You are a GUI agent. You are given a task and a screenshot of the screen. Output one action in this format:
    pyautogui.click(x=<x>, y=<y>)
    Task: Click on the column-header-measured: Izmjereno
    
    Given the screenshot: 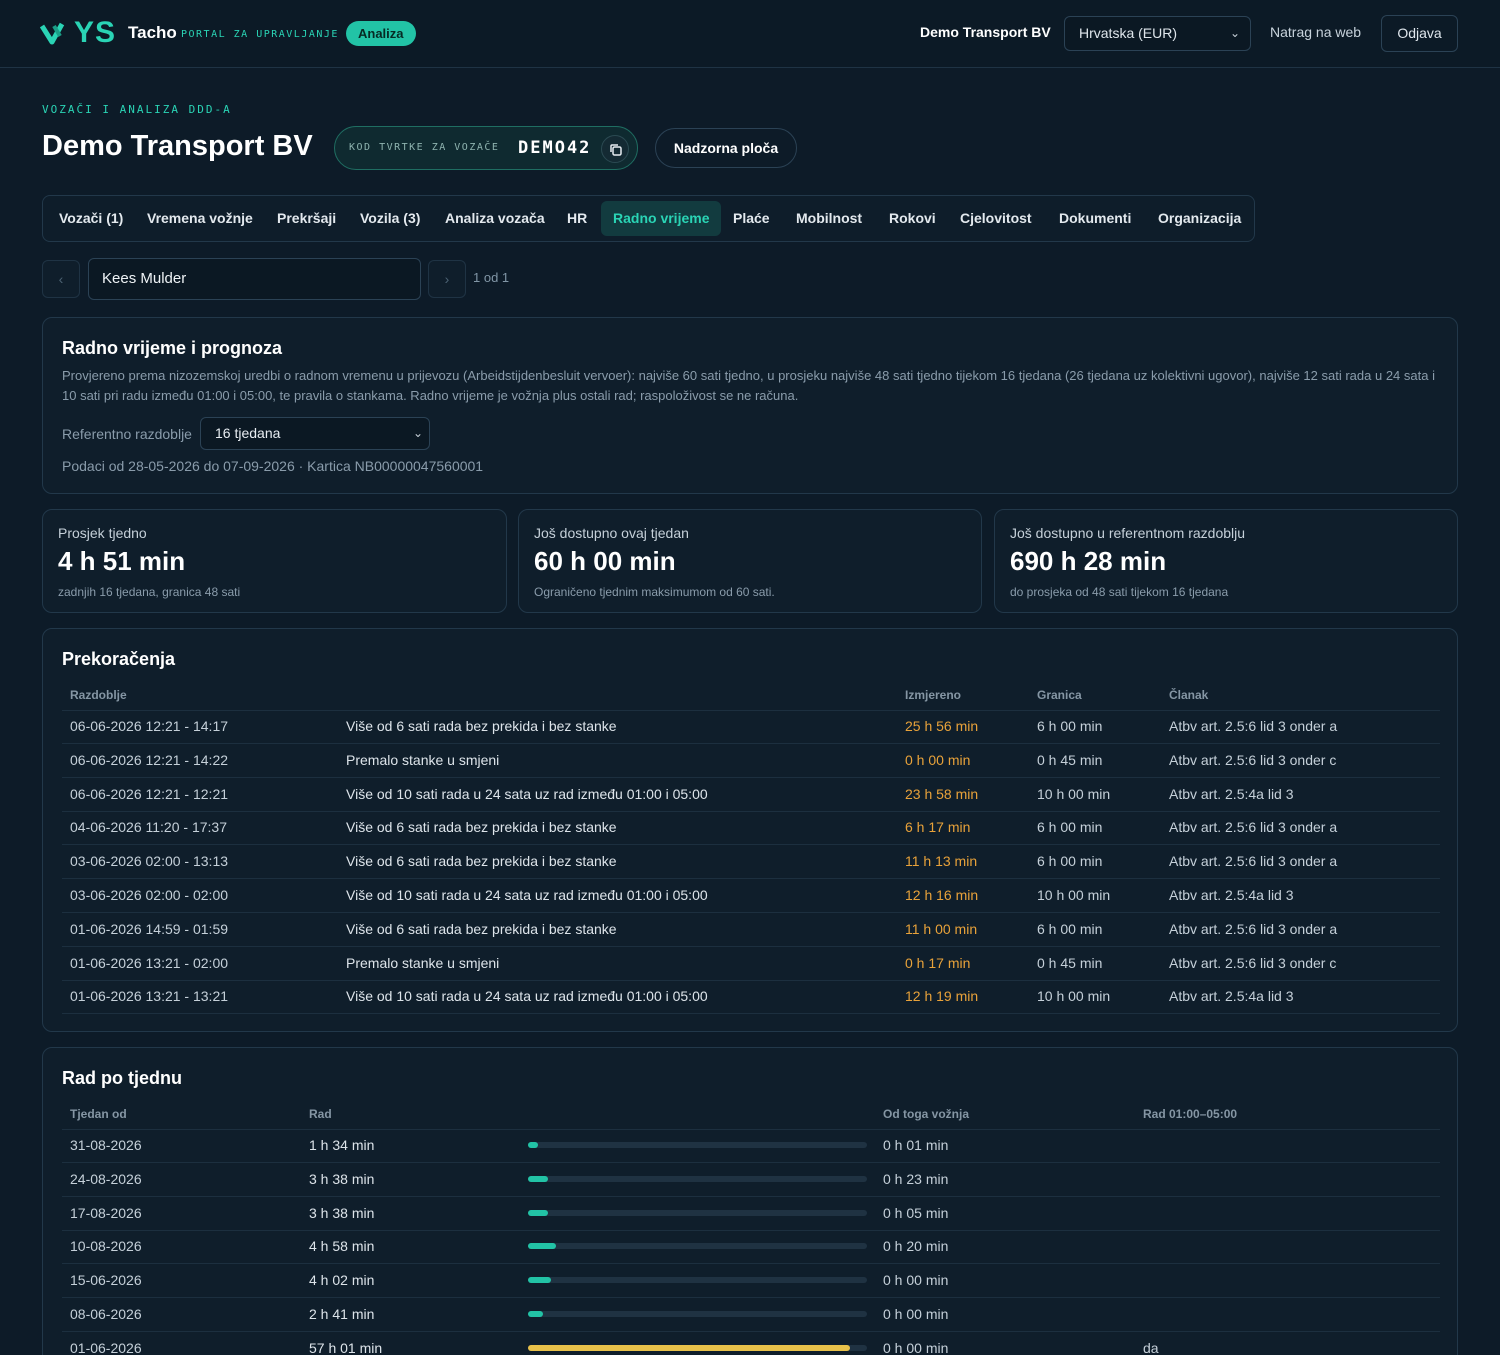 What is the action you would take?
    pyautogui.click(x=933, y=695)
    